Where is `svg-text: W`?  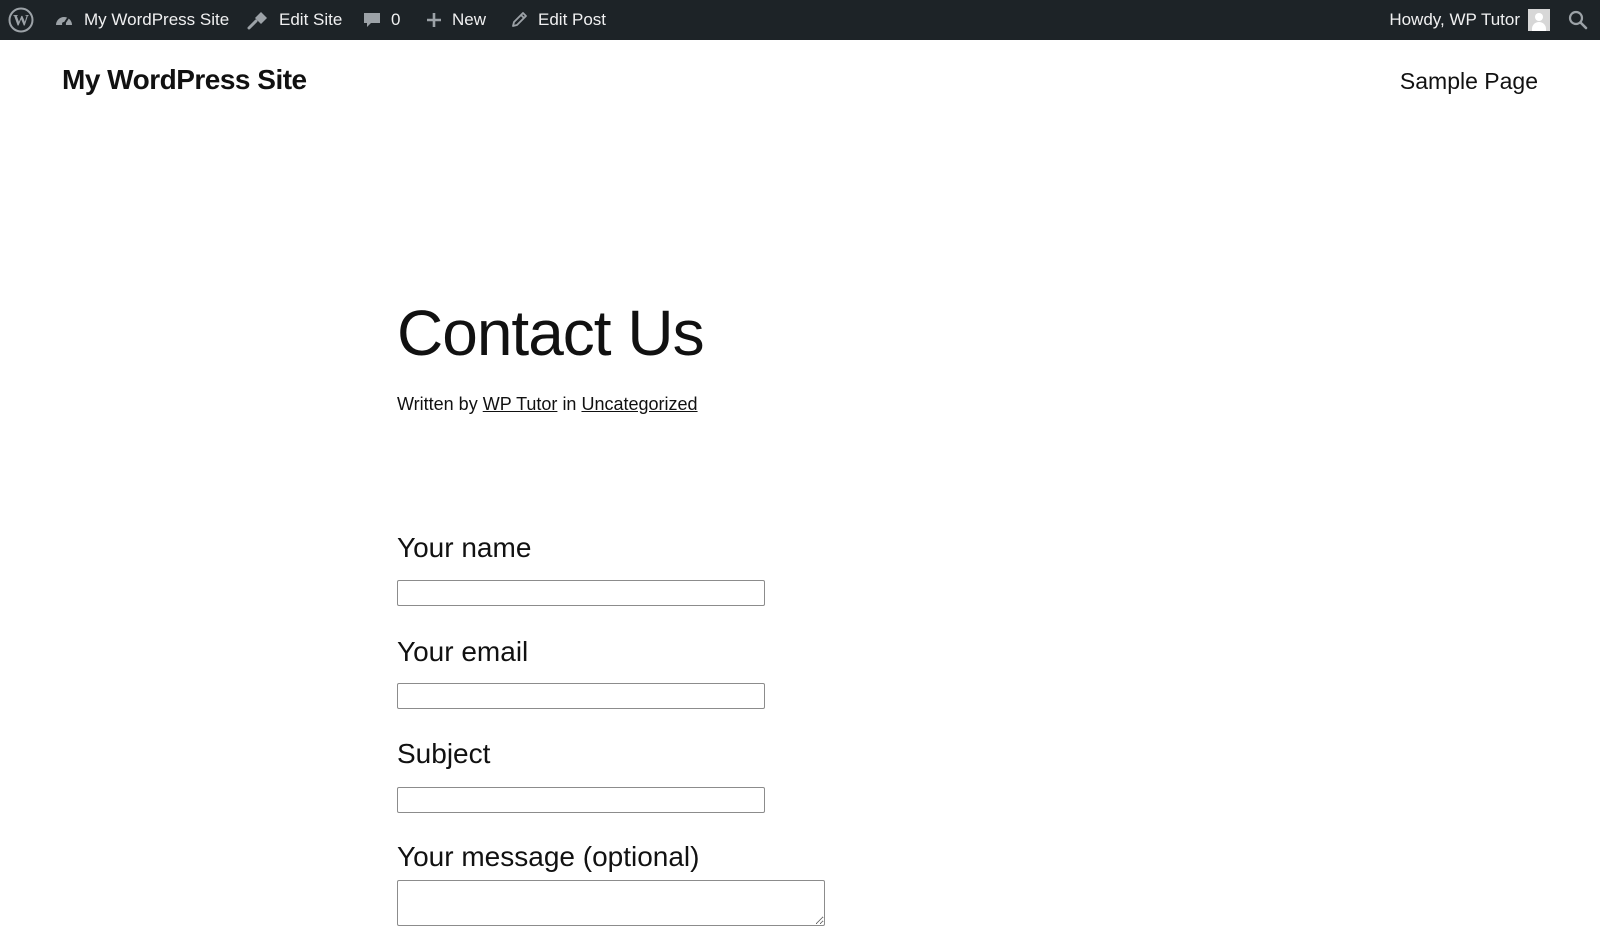 svg-text: W is located at coordinates (21, 21).